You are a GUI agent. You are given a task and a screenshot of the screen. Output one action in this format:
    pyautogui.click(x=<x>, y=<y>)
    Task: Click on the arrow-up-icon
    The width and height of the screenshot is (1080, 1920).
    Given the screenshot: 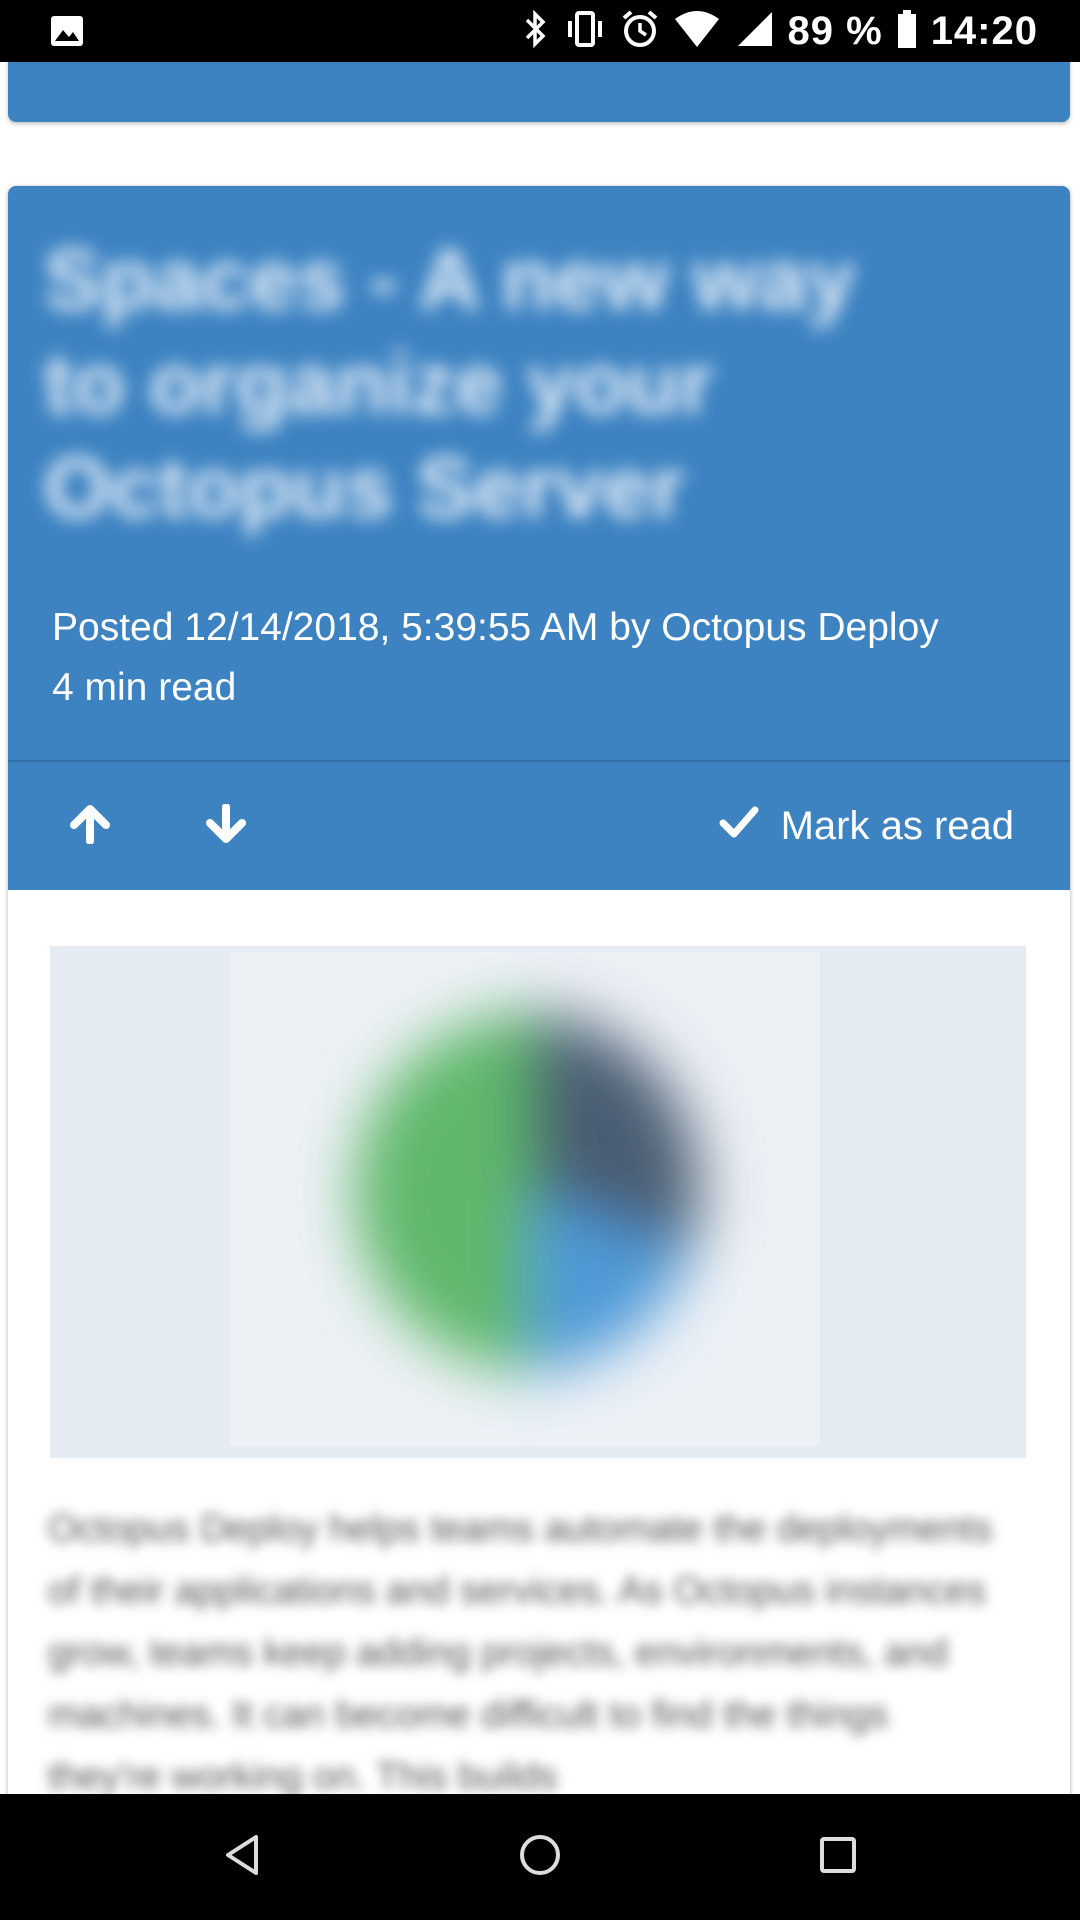 What is the action you would take?
    pyautogui.click(x=90, y=826)
    